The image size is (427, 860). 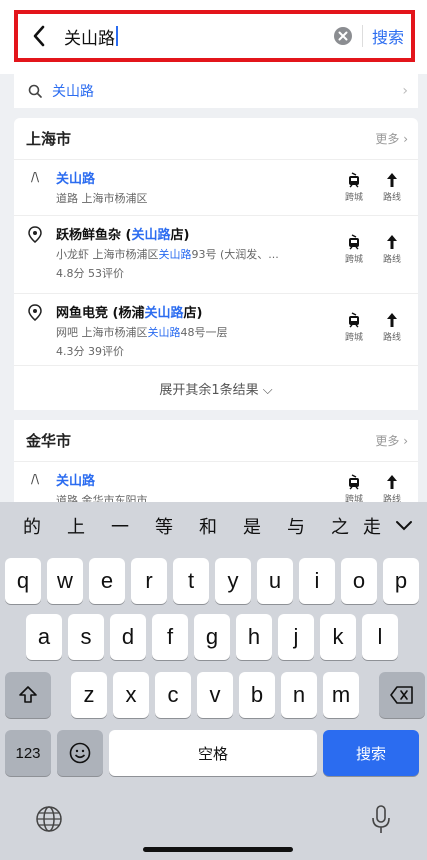 What do you see at coordinates (170, 637) in the screenshot?
I see `key-f: f` at bounding box center [170, 637].